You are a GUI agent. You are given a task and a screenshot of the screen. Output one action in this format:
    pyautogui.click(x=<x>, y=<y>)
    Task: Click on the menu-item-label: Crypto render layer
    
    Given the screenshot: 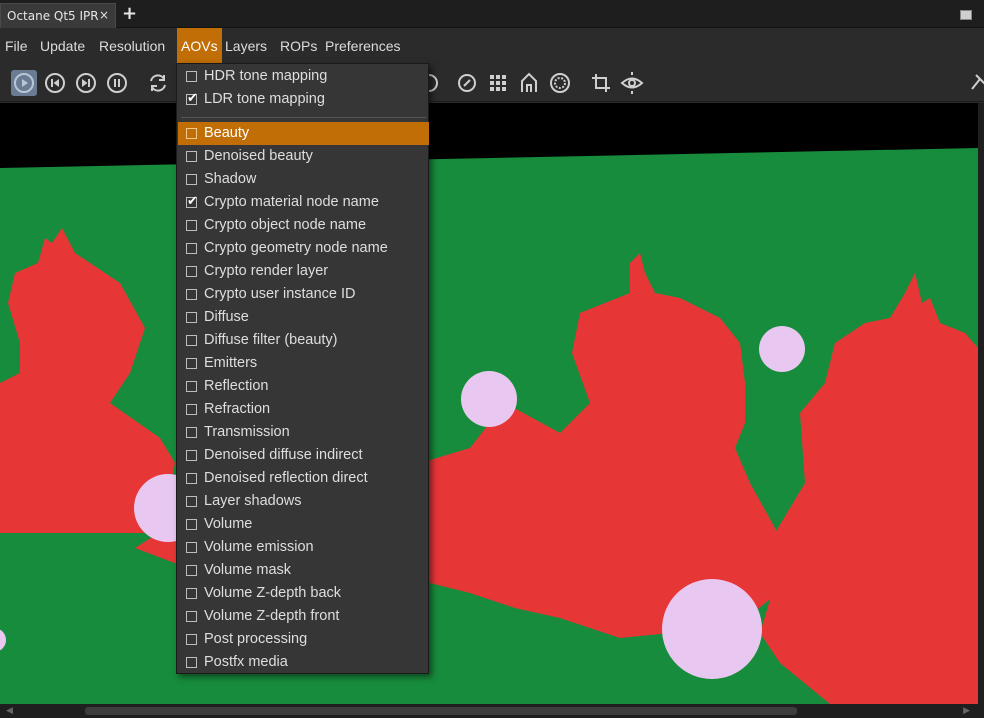 What is the action you would take?
    pyautogui.click(x=266, y=271)
    